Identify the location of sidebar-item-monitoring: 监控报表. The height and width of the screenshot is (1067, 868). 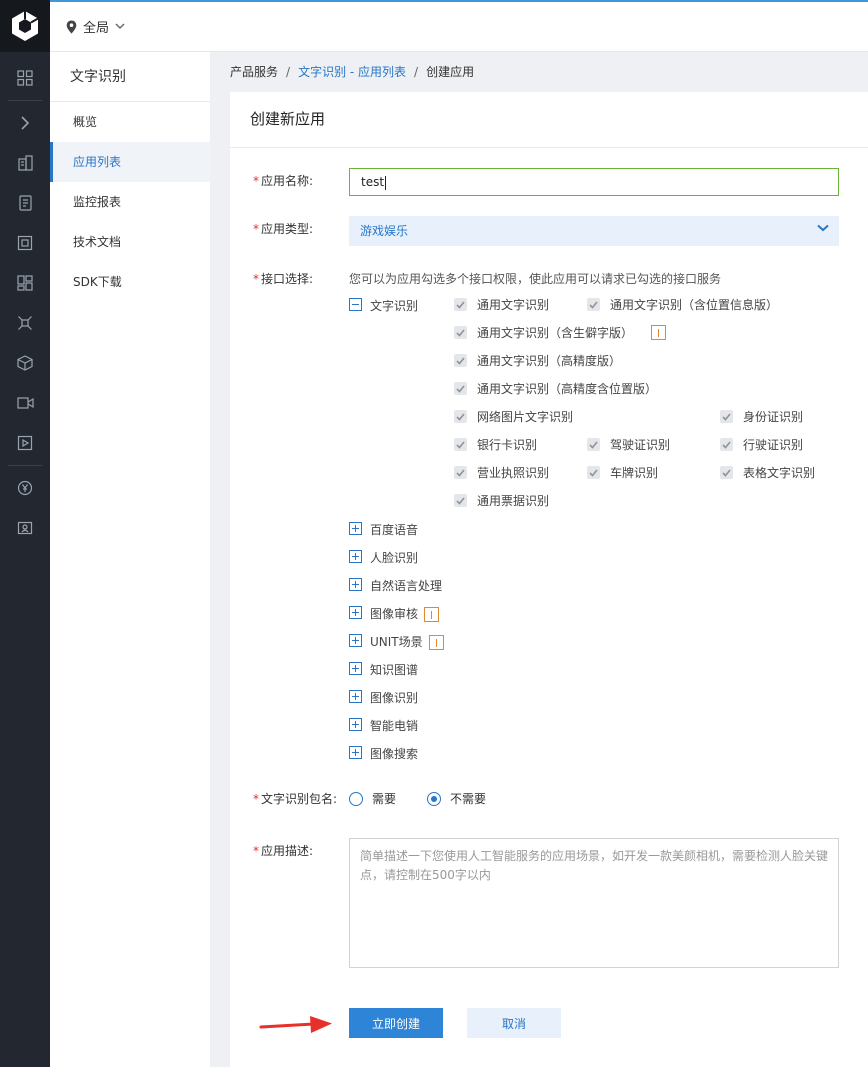
(130, 202).